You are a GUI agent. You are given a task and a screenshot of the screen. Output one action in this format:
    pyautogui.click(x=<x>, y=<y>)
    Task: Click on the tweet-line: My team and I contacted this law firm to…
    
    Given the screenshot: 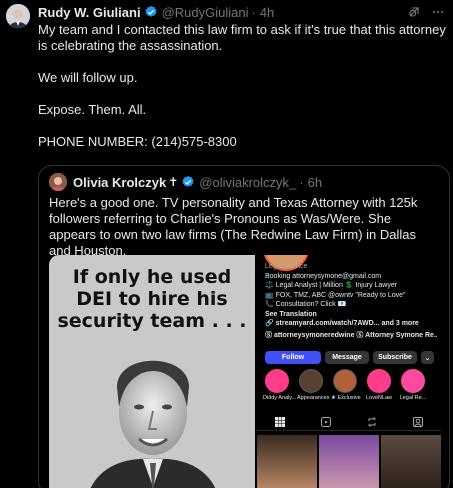 What is the action you would take?
    pyautogui.click(x=242, y=37)
    